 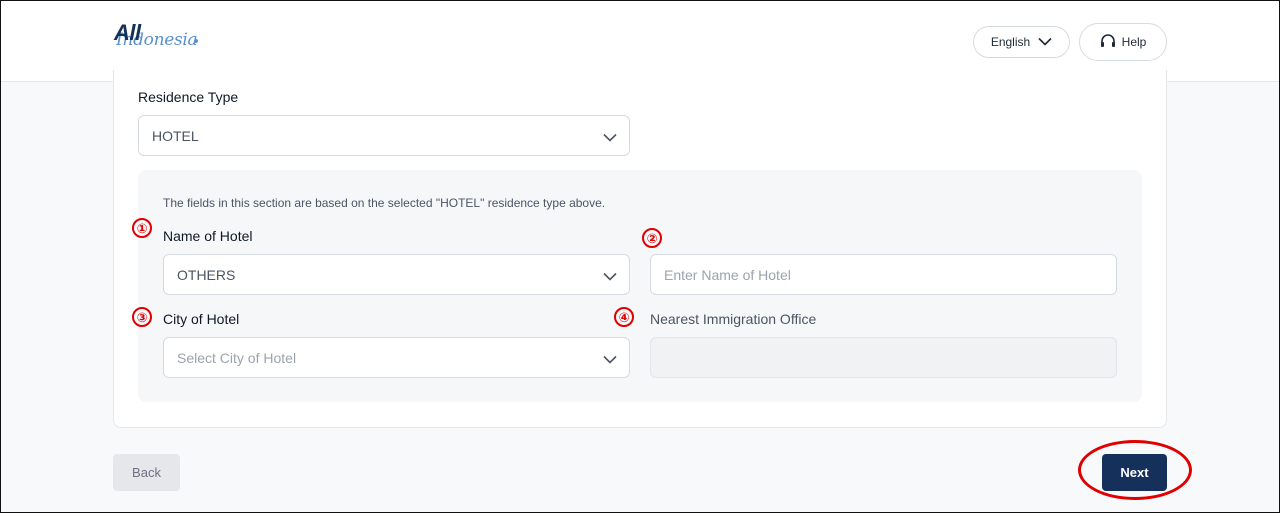 I want to click on hotel-name-select: OTHERS, so click(x=396, y=274).